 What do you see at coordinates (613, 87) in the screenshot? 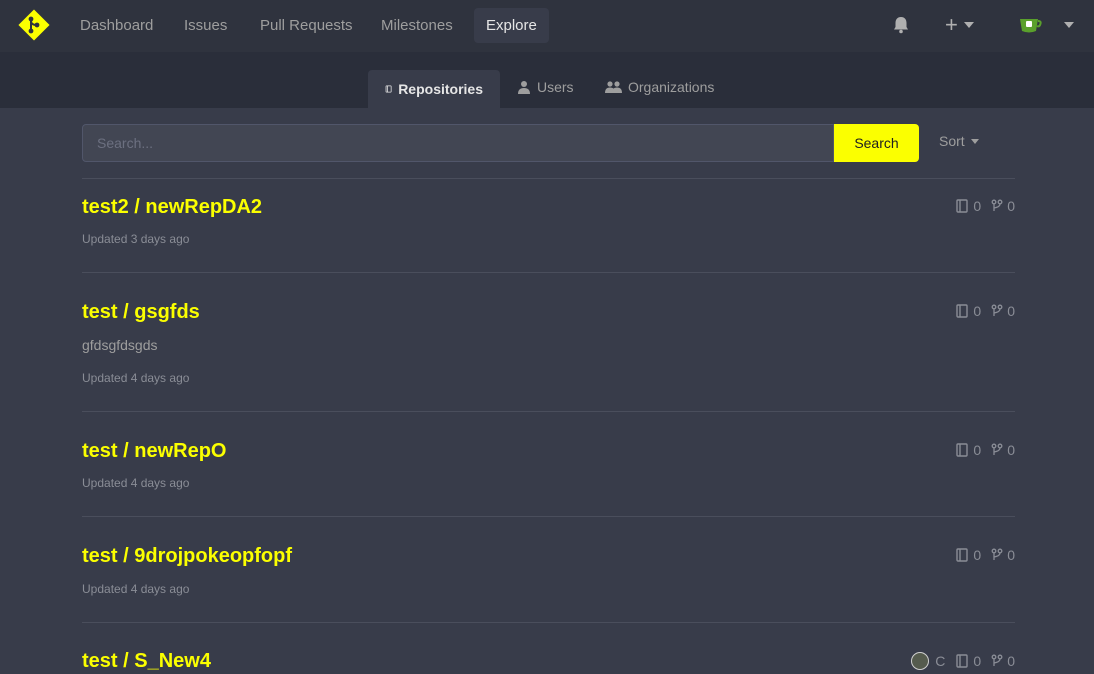
I see `organization-icon` at bounding box center [613, 87].